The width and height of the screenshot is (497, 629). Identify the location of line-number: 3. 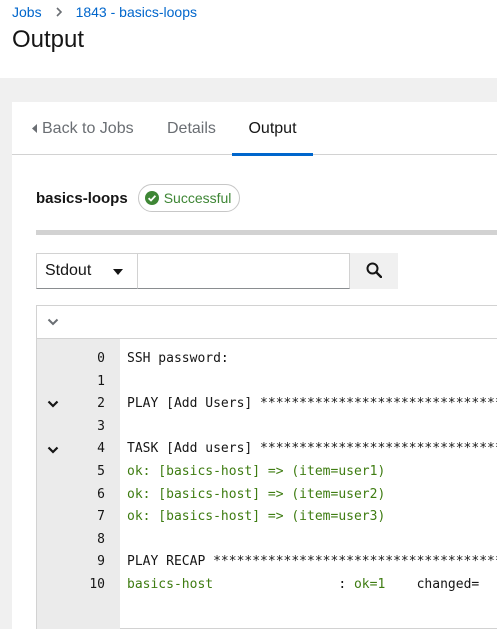
(101, 426).